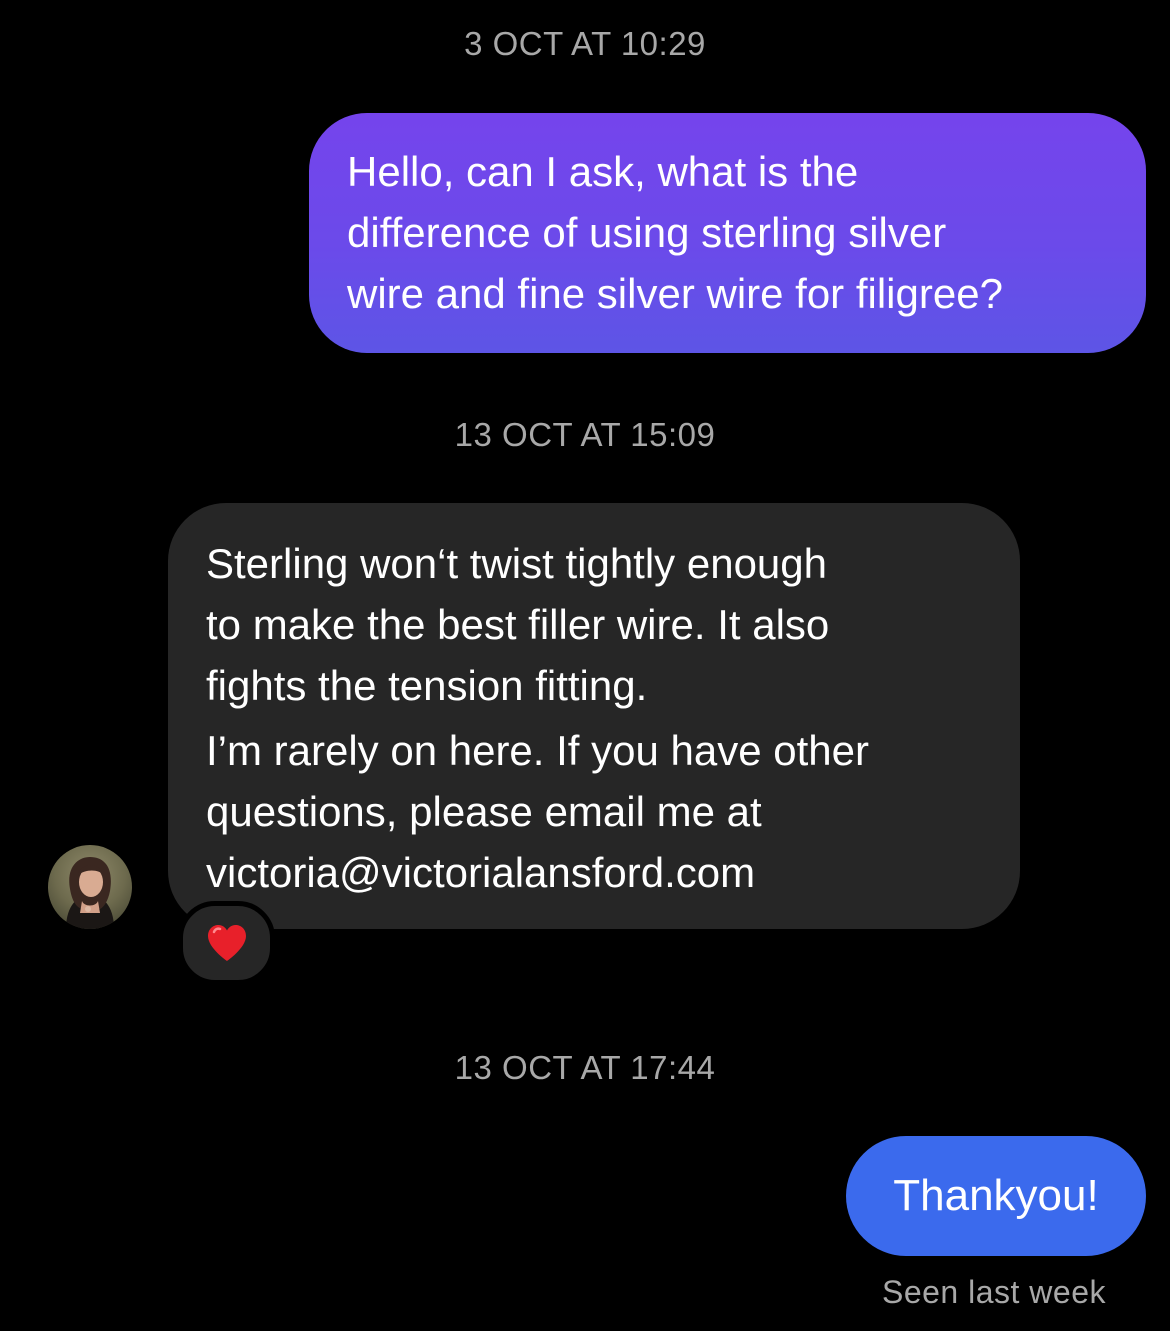 The image size is (1170, 1331). I want to click on outgoing-message-bubble: Thankyou!, so click(996, 1196).